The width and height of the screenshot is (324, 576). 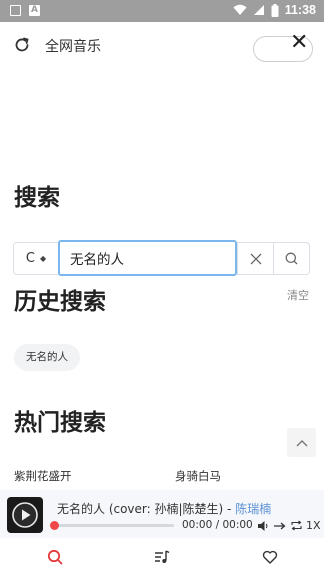 I want to click on now-playing-text: 无名的人 (cover: 孙楠|陈楚生) - 陈瑞楠, so click(x=164, y=508).